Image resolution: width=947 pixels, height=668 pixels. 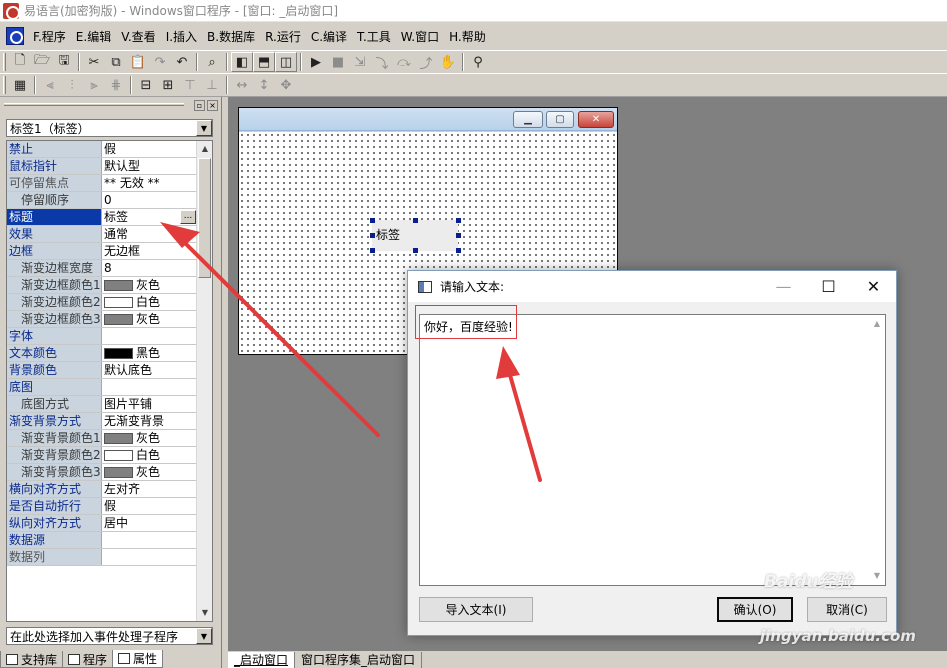 What do you see at coordinates (182, 62) in the screenshot?
I see `undo-icon: ↶` at bounding box center [182, 62].